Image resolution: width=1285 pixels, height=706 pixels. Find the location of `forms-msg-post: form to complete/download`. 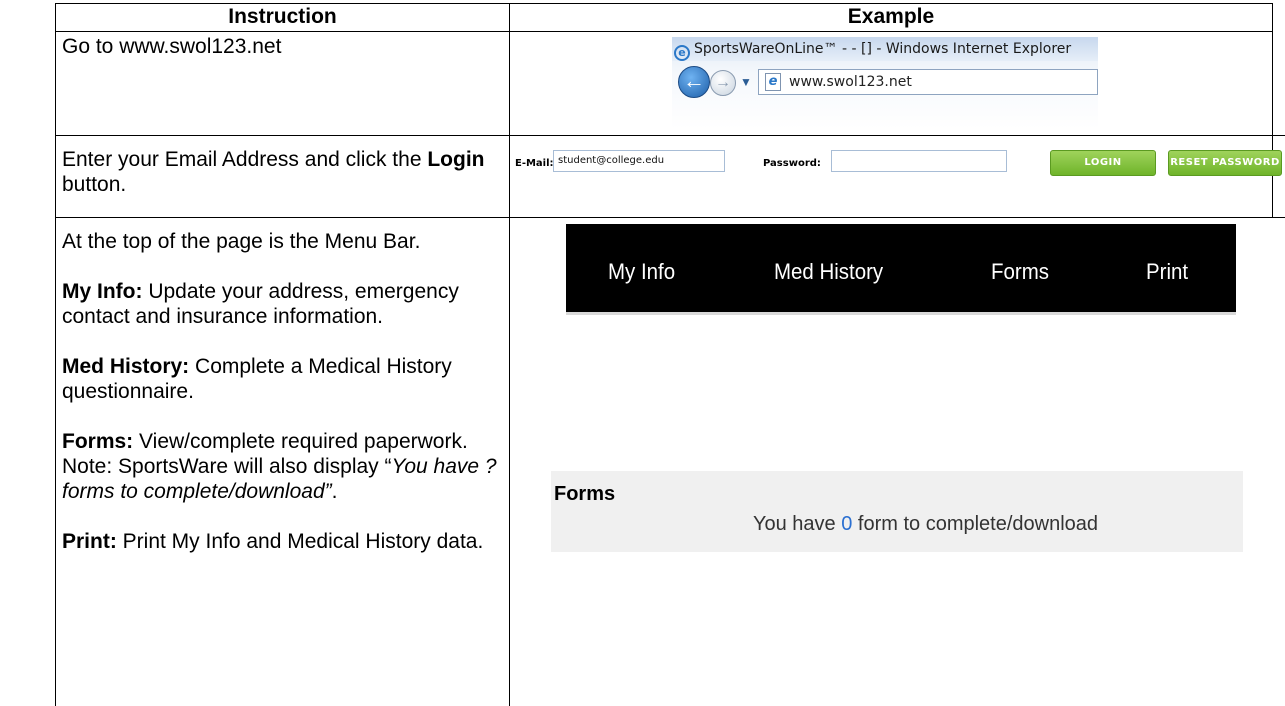

forms-msg-post: form to complete/download is located at coordinates (975, 524).